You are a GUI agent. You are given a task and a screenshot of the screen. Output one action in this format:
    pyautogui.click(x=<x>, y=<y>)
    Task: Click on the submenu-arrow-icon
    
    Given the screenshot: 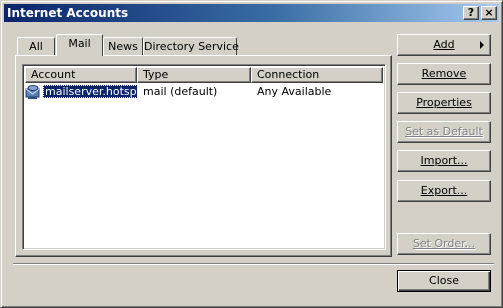 What is the action you would take?
    pyautogui.click(x=482, y=45)
    